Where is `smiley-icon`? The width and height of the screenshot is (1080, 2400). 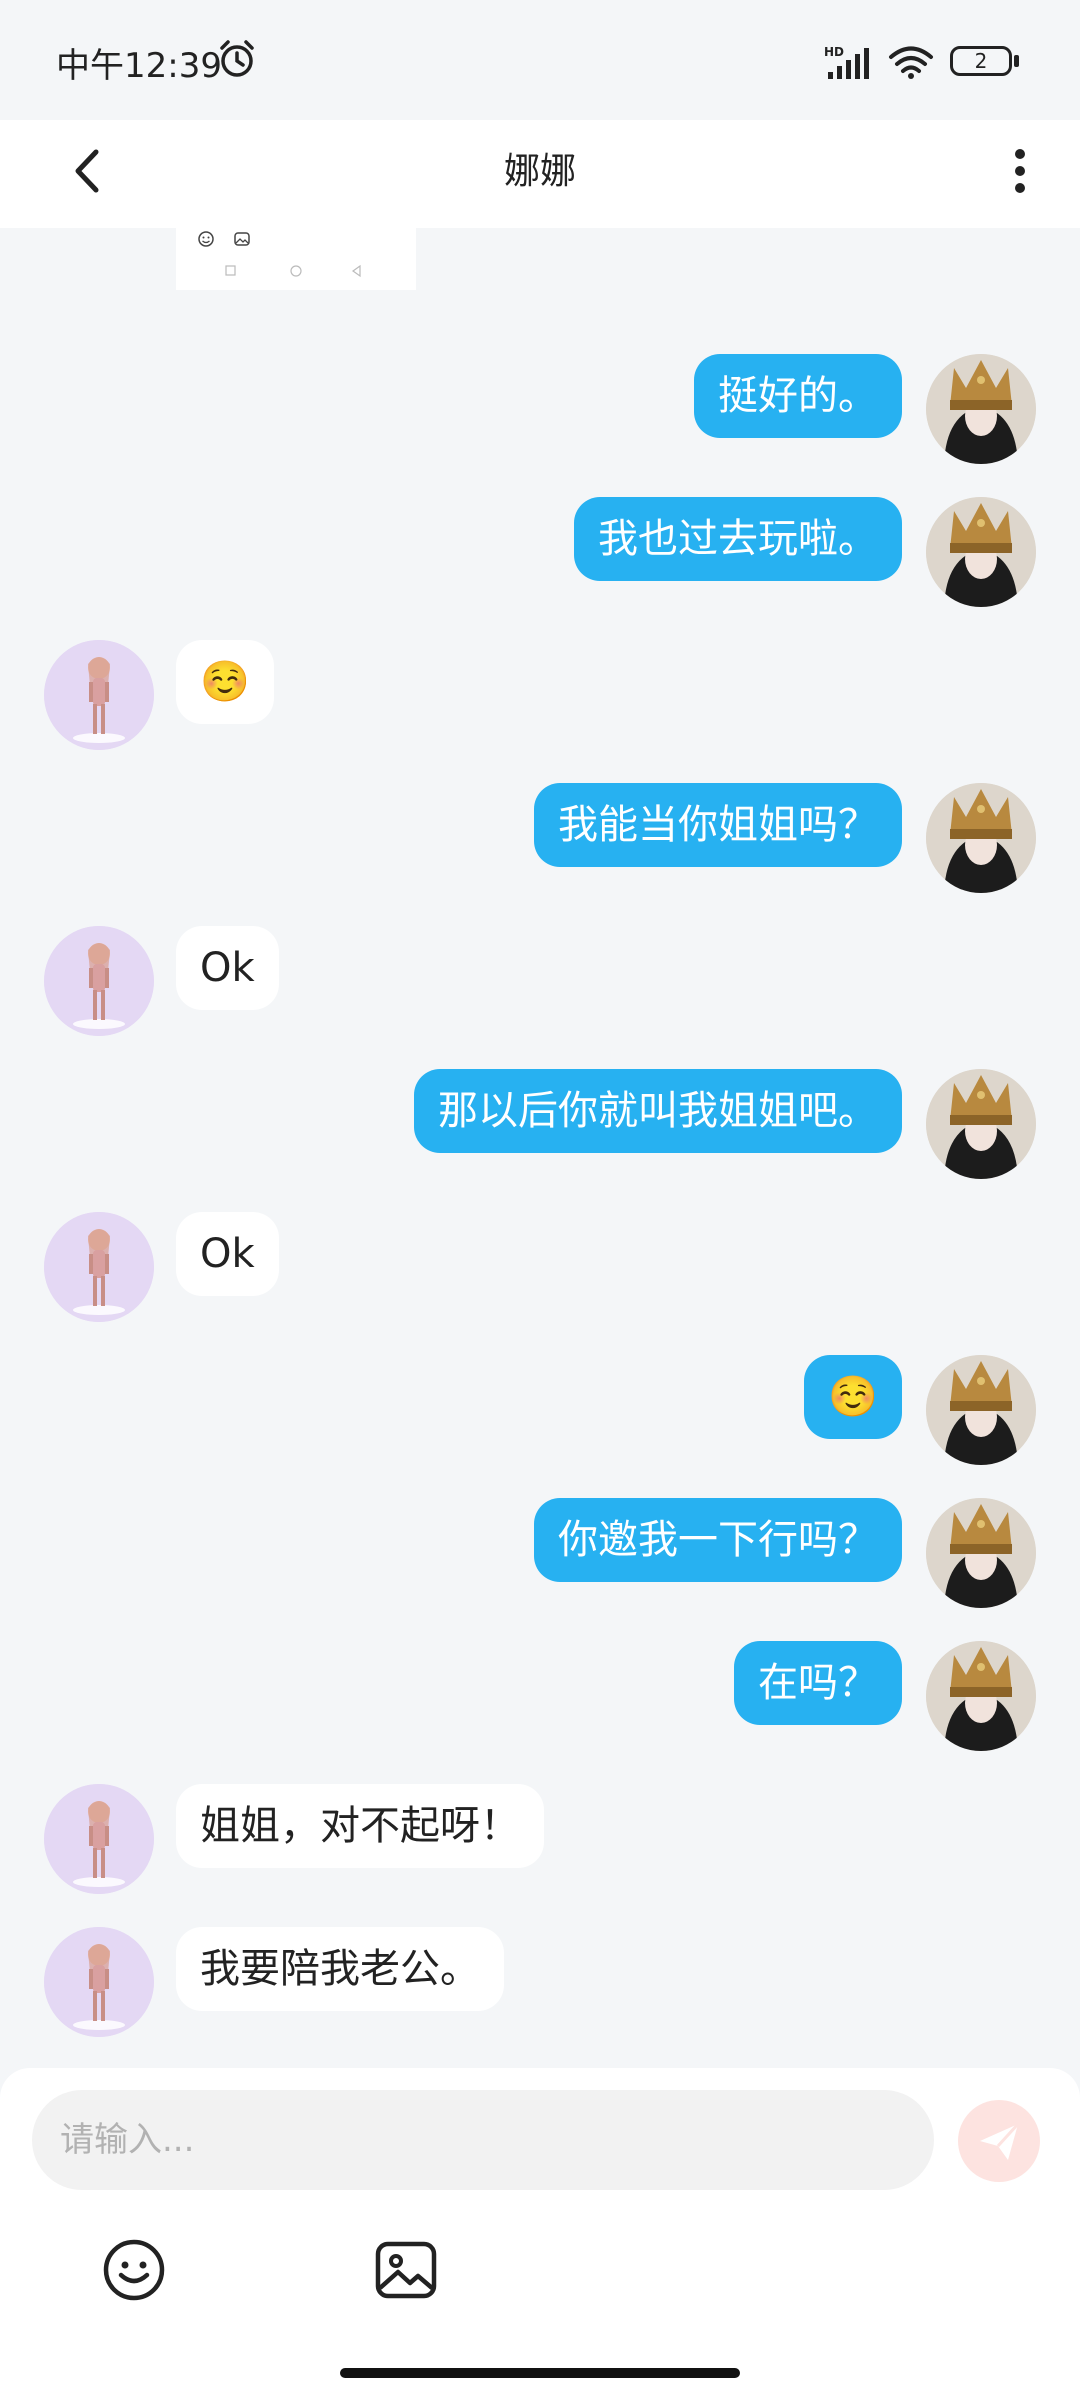
smiley-icon is located at coordinates (134, 2270).